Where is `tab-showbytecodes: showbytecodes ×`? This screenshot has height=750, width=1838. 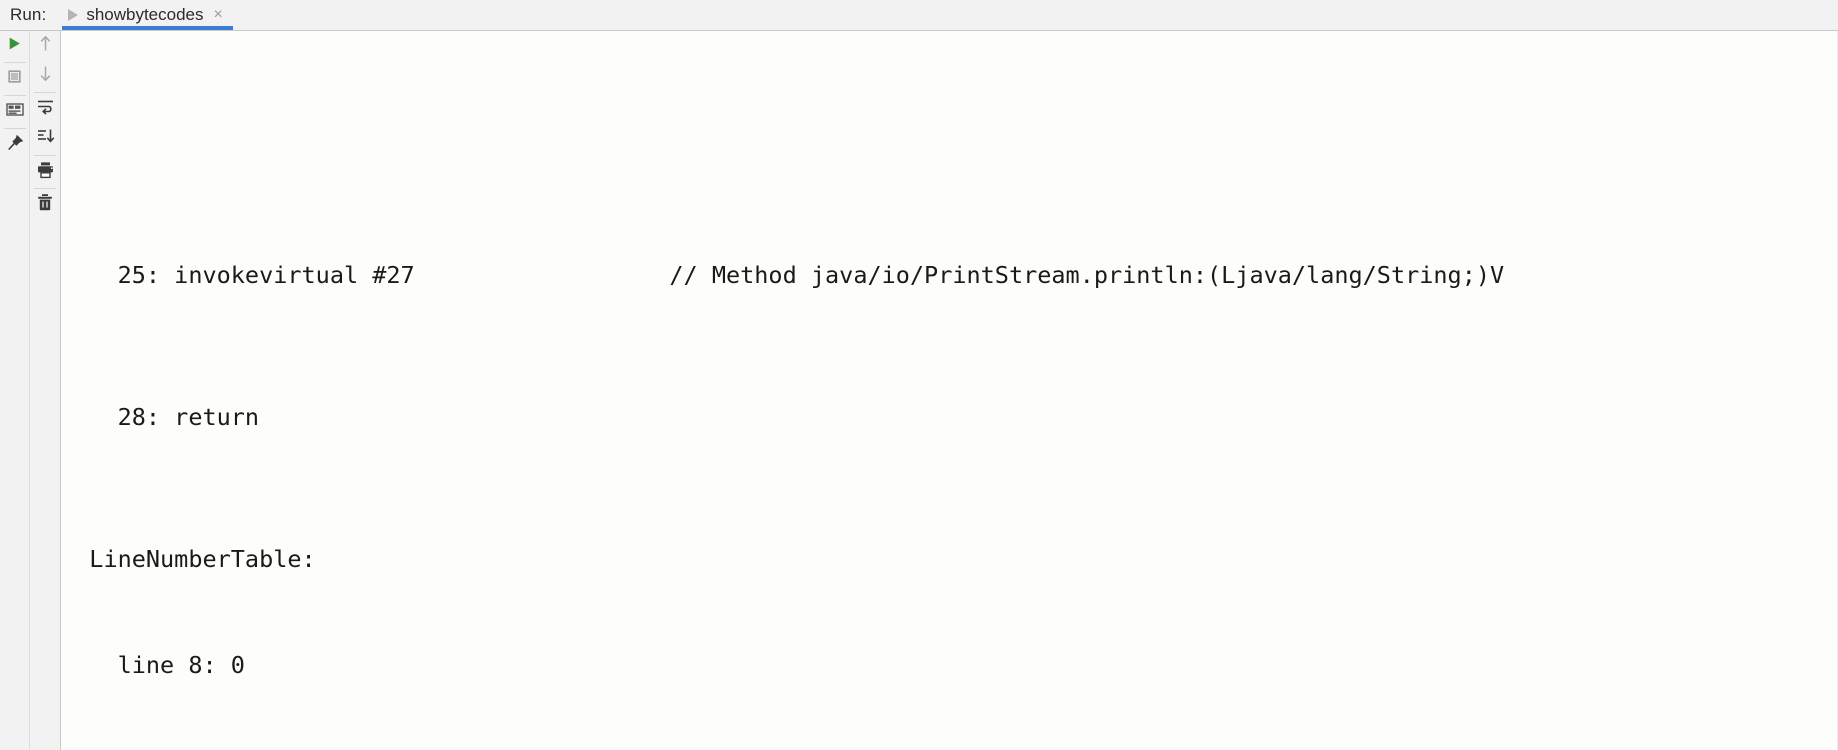 tab-showbytecodes: showbytecodes × is located at coordinates (147, 15).